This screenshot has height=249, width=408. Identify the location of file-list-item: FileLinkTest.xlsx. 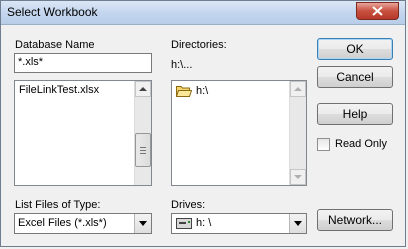
(59, 90).